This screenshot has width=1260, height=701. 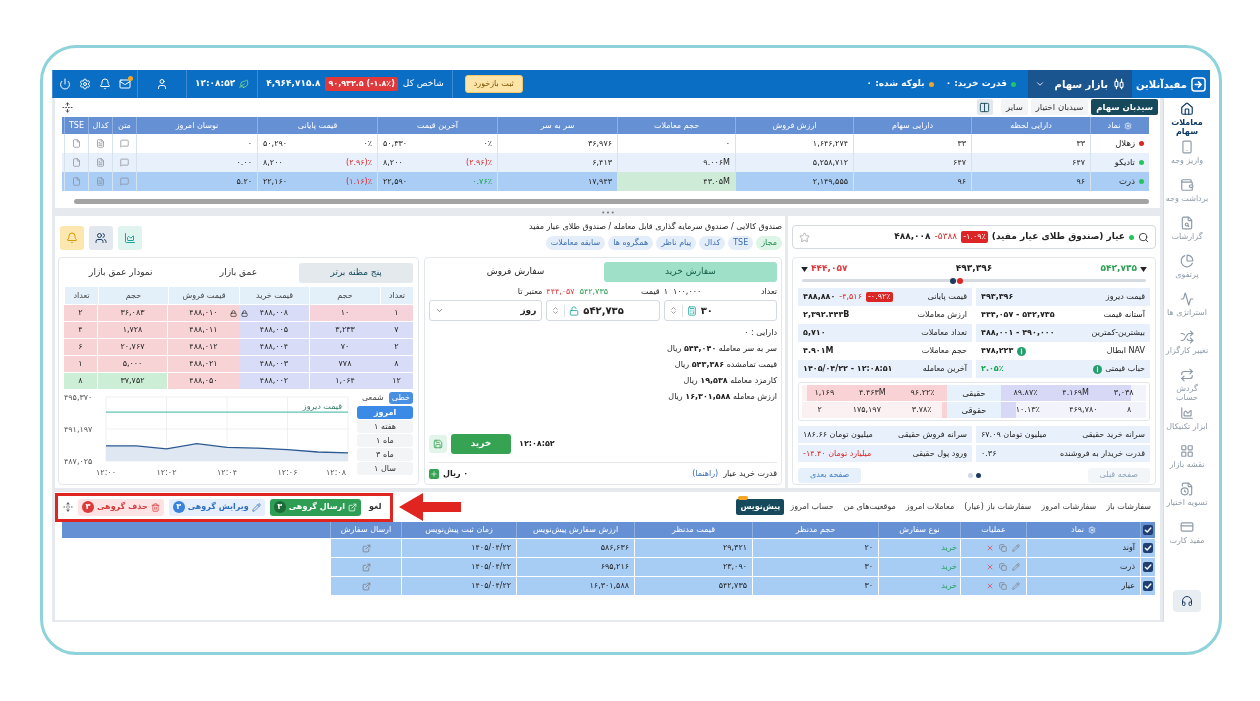 What do you see at coordinates (760, 507) in the screenshot?
I see `orders-tab: پیش‌نویس` at bounding box center [760, 507].